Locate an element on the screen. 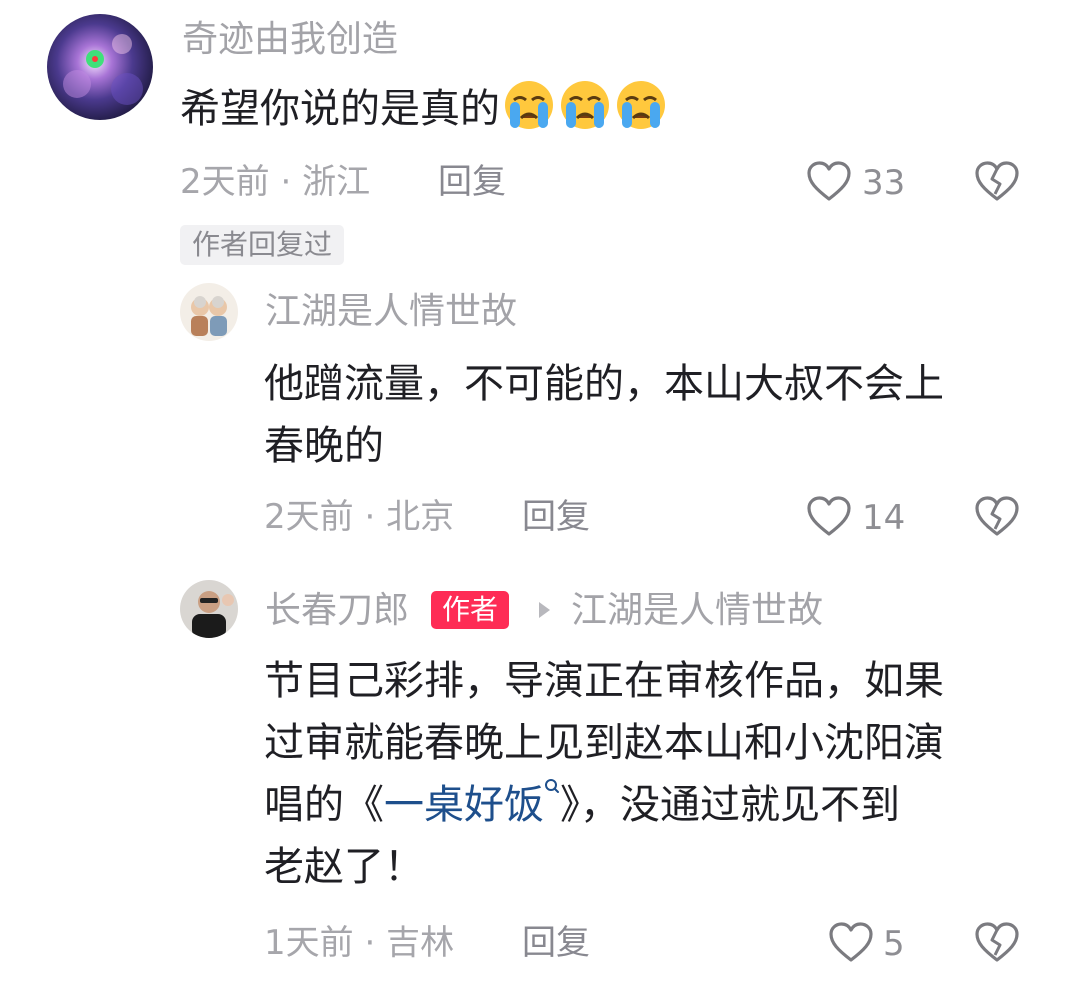 Image resolution: width=1079 pixels, height=990 pixels. comment-meta: 1天前 · 吉林 is located at coordinates (359, 943).